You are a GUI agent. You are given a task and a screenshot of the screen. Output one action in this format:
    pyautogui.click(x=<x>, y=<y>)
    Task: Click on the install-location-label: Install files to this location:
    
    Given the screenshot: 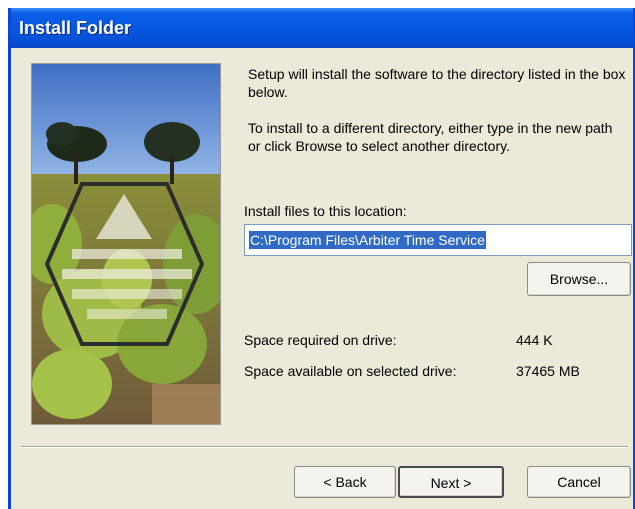 What is the action you would take?
    pyautogui.click(x=325, y=211)
    